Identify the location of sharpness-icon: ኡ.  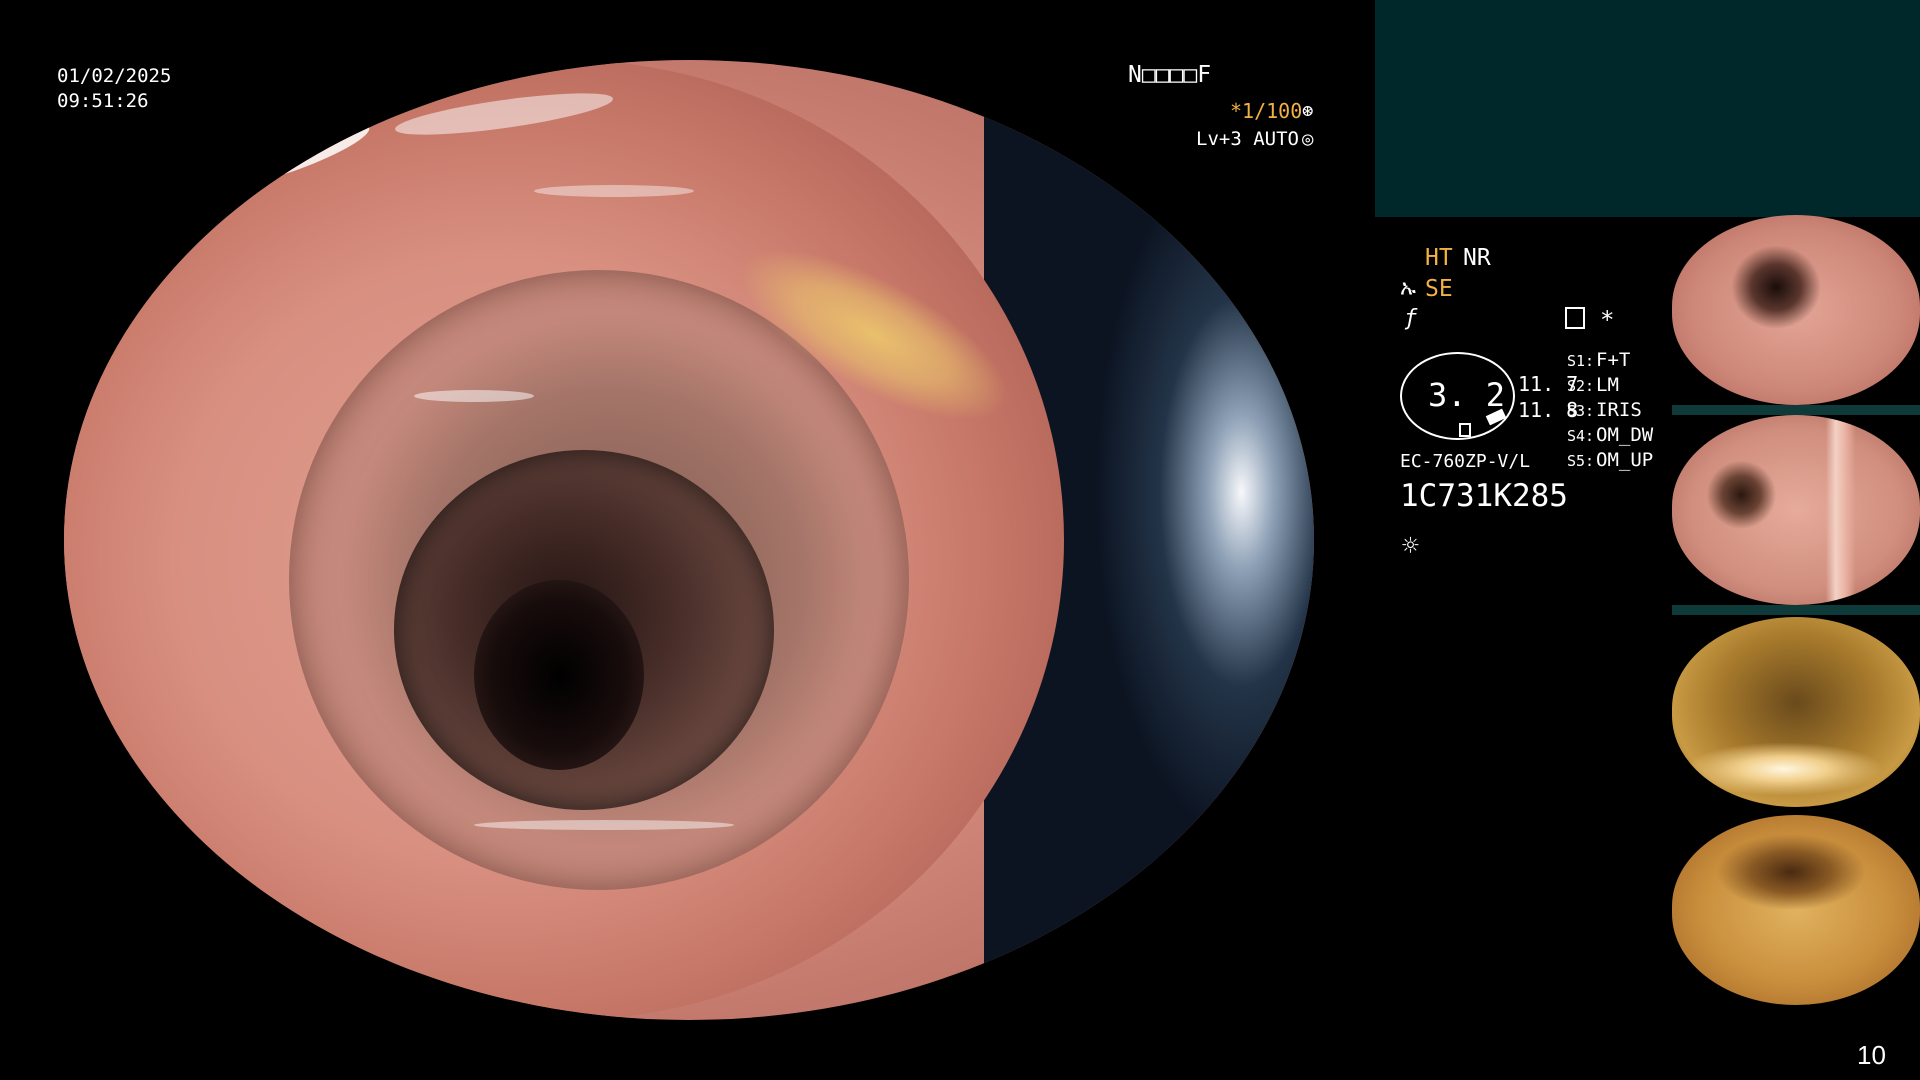
(1408, 288).